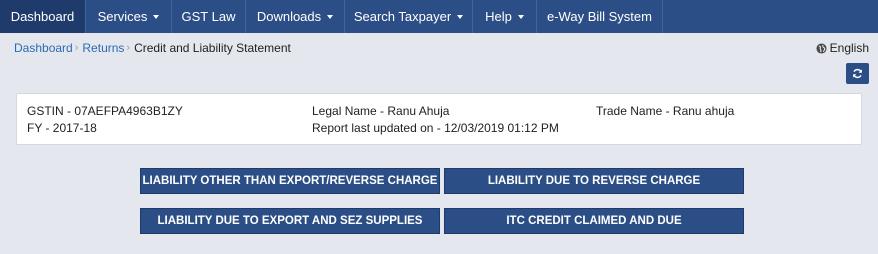 This screenshot has width=878, height=254. I want to click on nav-search-taxpayer-label: Search Taxpayer, so click(402, 16).